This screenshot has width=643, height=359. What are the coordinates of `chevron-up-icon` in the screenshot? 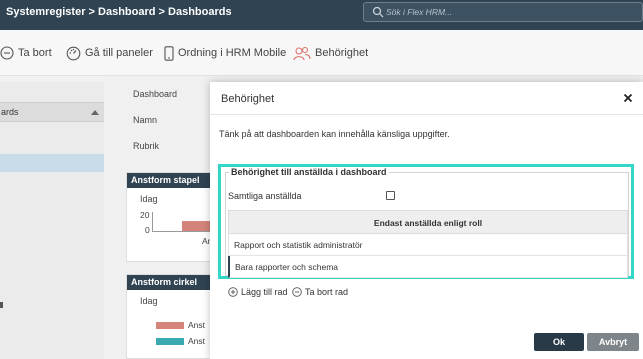 It's located at (95, 112).